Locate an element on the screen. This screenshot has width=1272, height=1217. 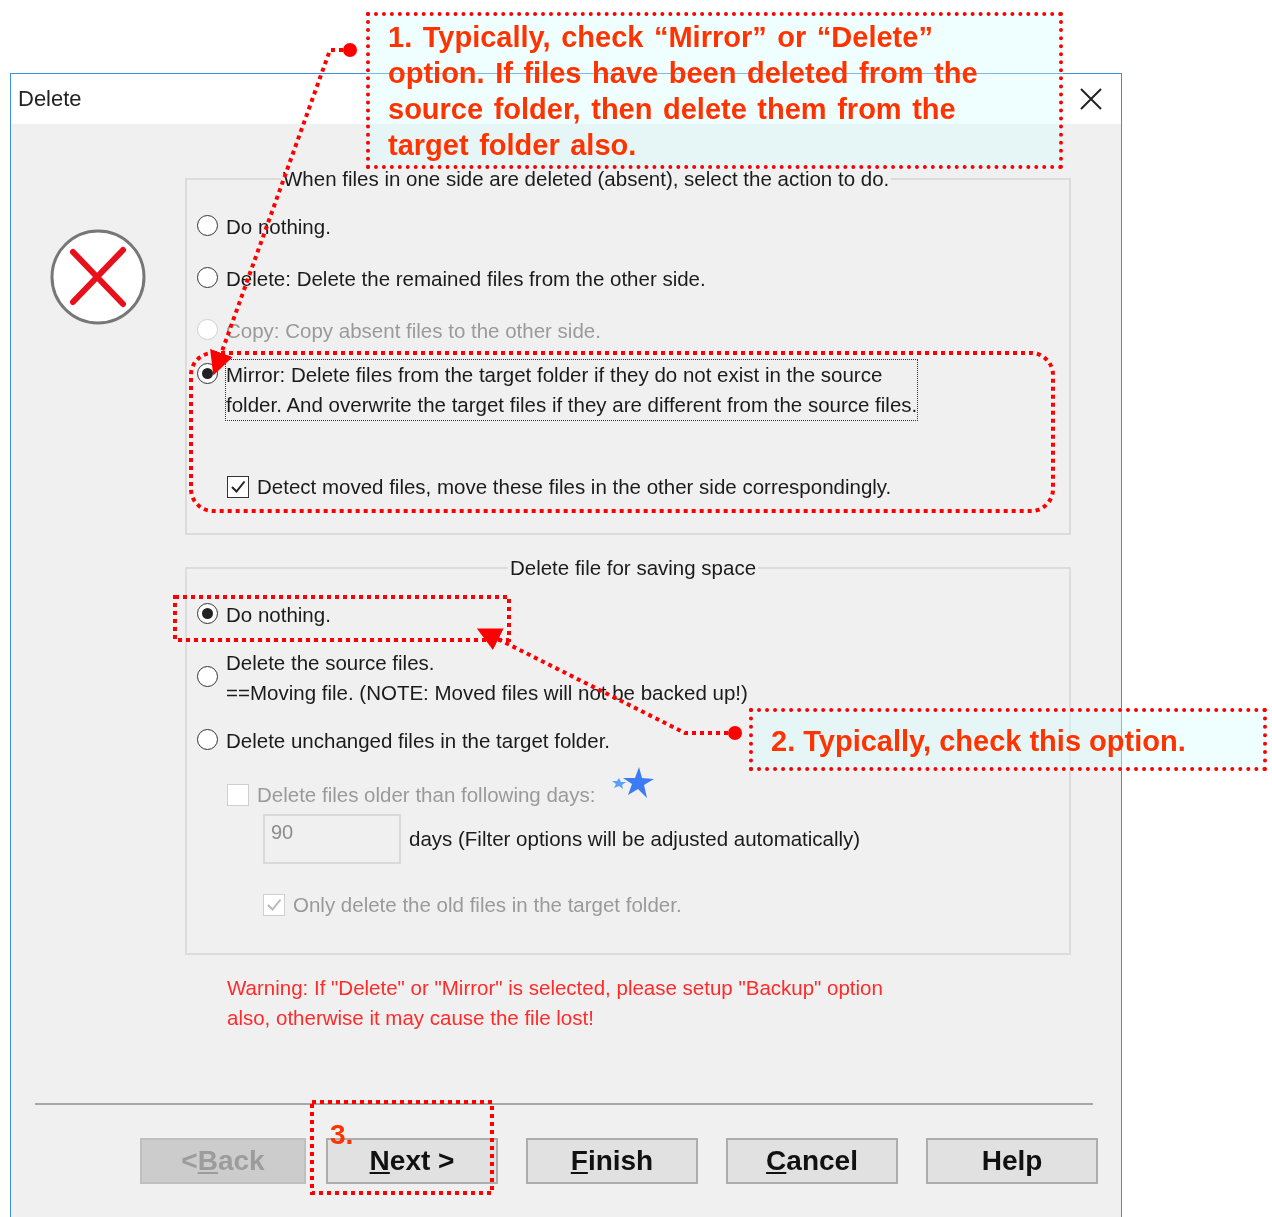
annotation-callout: 1. Typically, check “Mirror” or “Delete” option. If files have been deleted from the source folder, then delete them from the target folder also. is located at coordinates (714, 90).